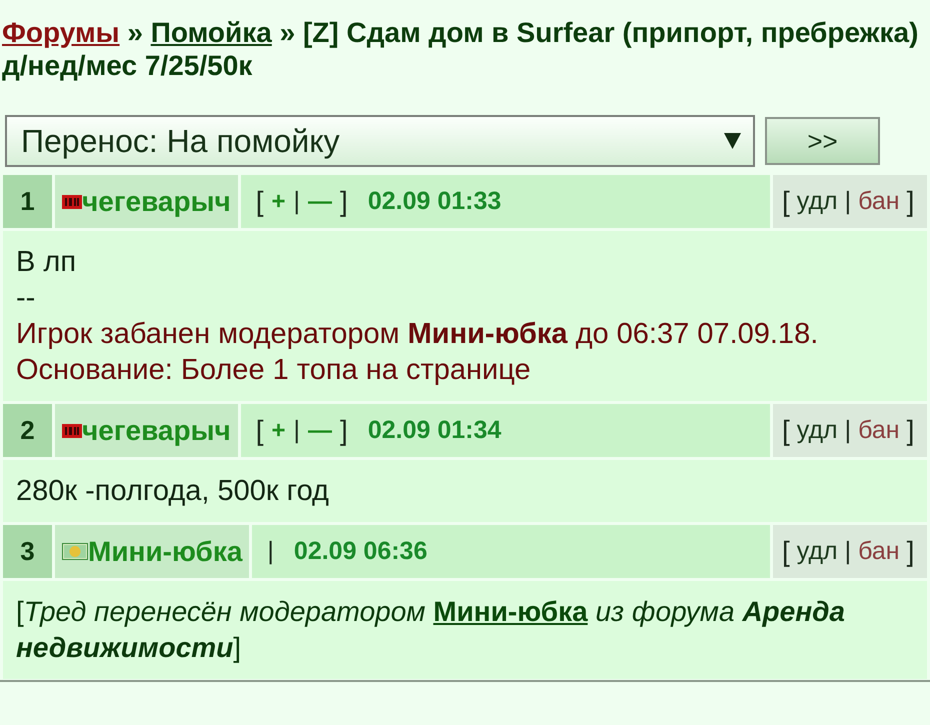 This screenshot has width=930, height=725. Describe the element at coordinates (27, 430) in the screenshot. I see `post-number: 2` at that location.